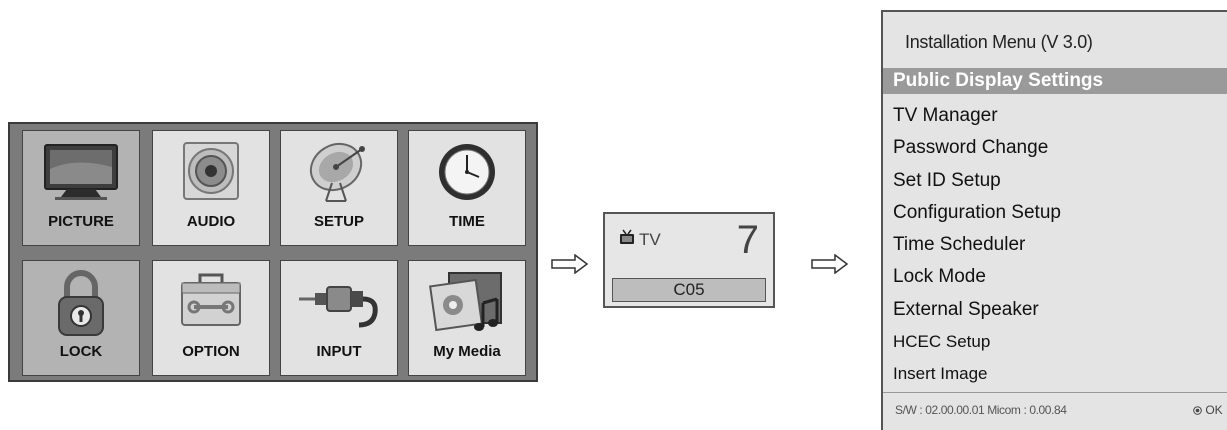 The image size is (1227, 430). I want to click on menu-tile-label: OPTION, so click(211, 351).